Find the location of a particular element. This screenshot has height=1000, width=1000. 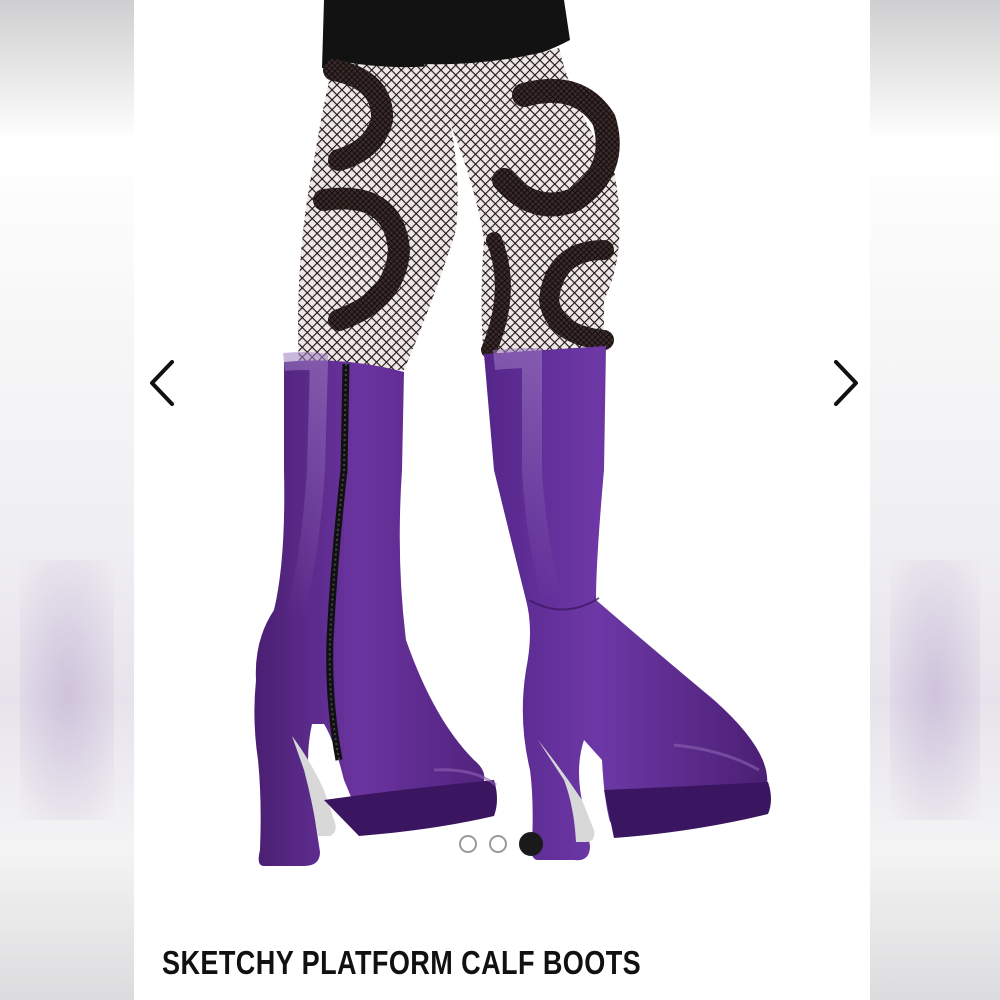

carousel-next-button is located at coordinates (844, 382).